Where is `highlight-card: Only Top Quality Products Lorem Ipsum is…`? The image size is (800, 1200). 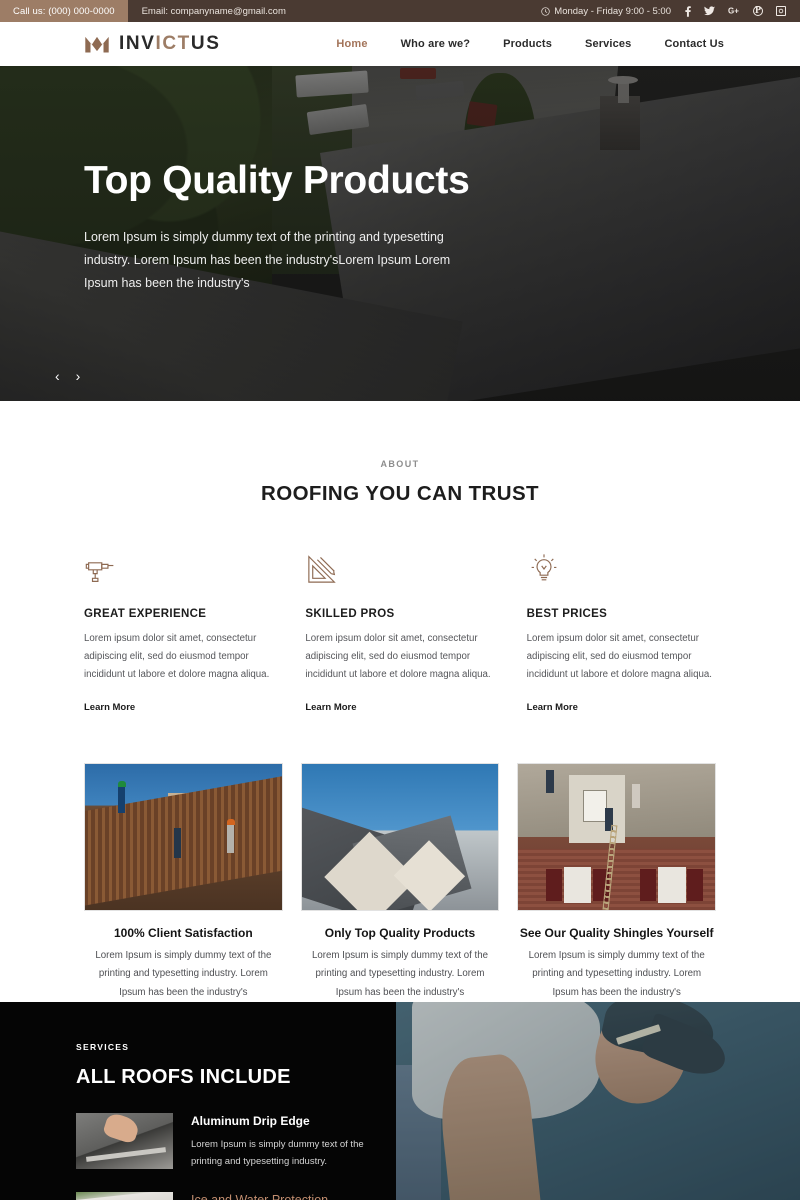 highlight-card: Only Top Quality Products Lorem Ipsum is… is located at coordinates (400, 882).